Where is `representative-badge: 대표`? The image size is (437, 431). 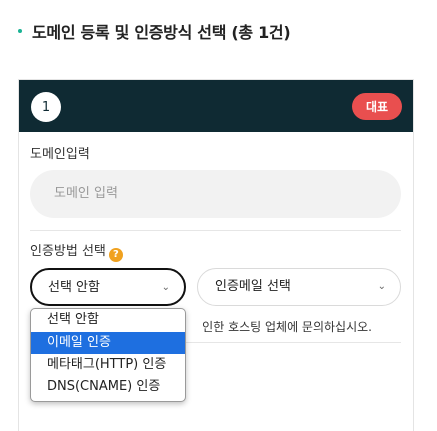
representative-badge: 대표 is located at coordinates (377, 106).